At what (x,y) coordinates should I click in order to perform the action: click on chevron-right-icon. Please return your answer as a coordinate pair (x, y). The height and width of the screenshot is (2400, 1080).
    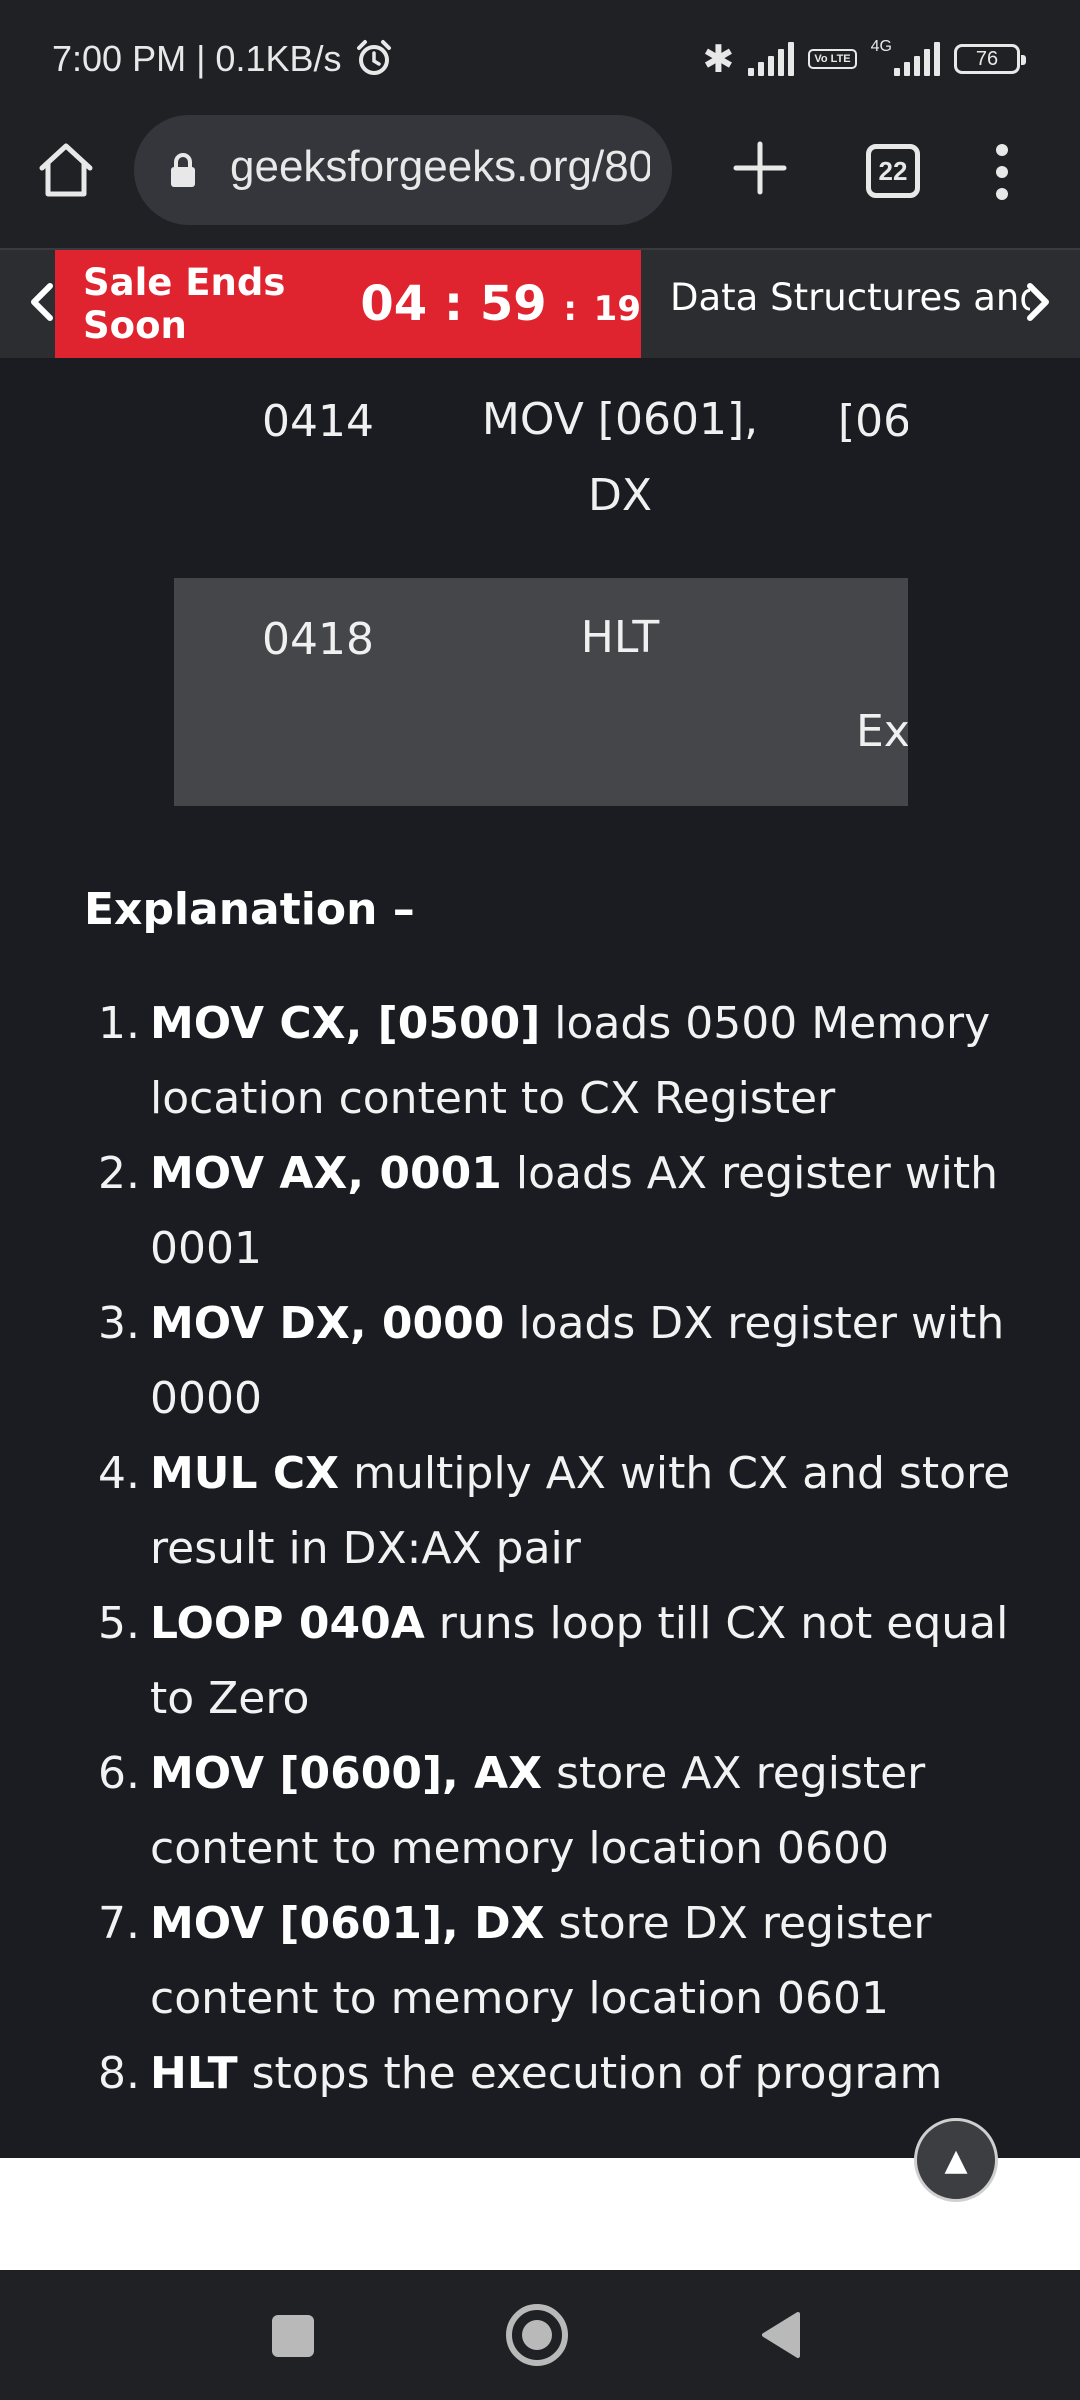
    Looking at the image, I should click on (1038, 302).